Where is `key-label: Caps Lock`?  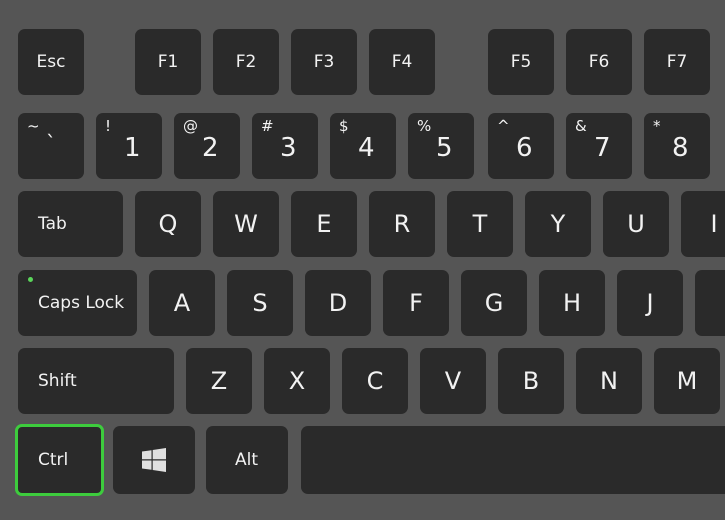
key-label: Caps Lock is located at coordinates (81, 303).